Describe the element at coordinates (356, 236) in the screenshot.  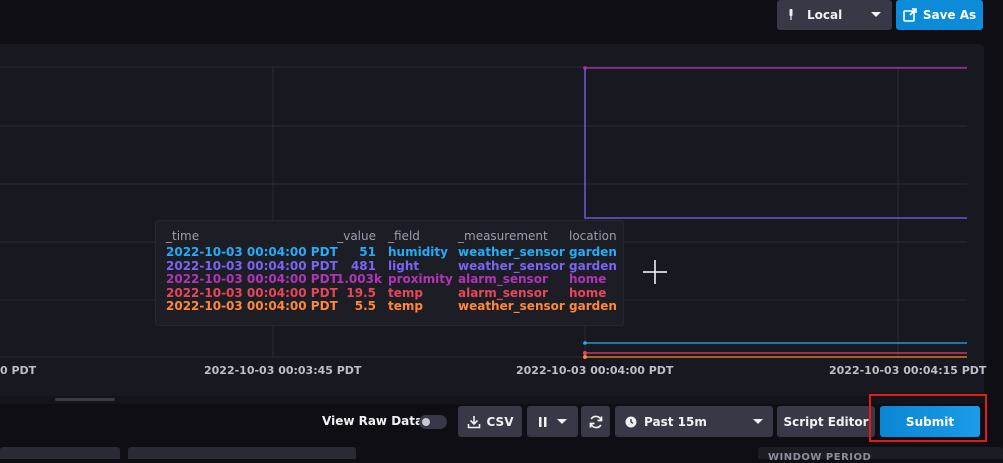
I see `tooltip-header-value: _value` at that location.